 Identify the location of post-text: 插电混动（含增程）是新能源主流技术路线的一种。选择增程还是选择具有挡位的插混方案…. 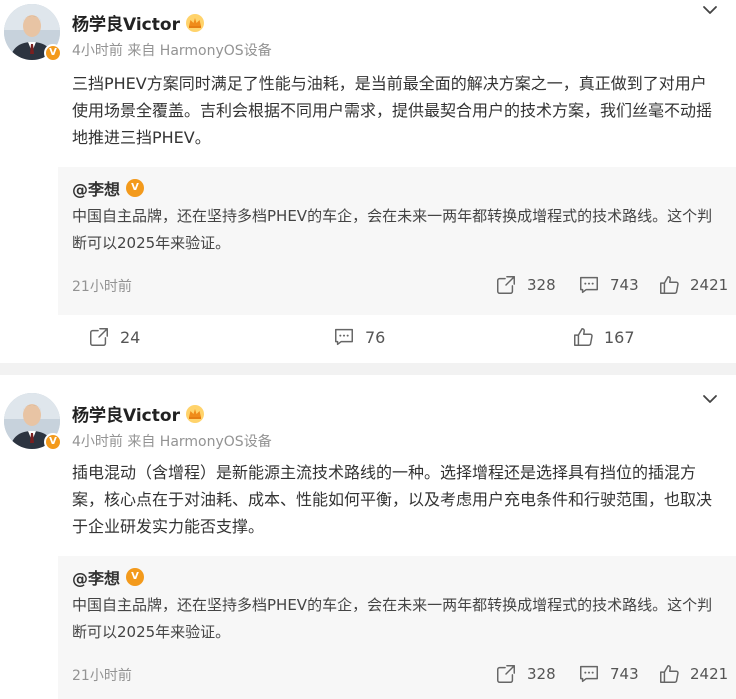
(392, 499).